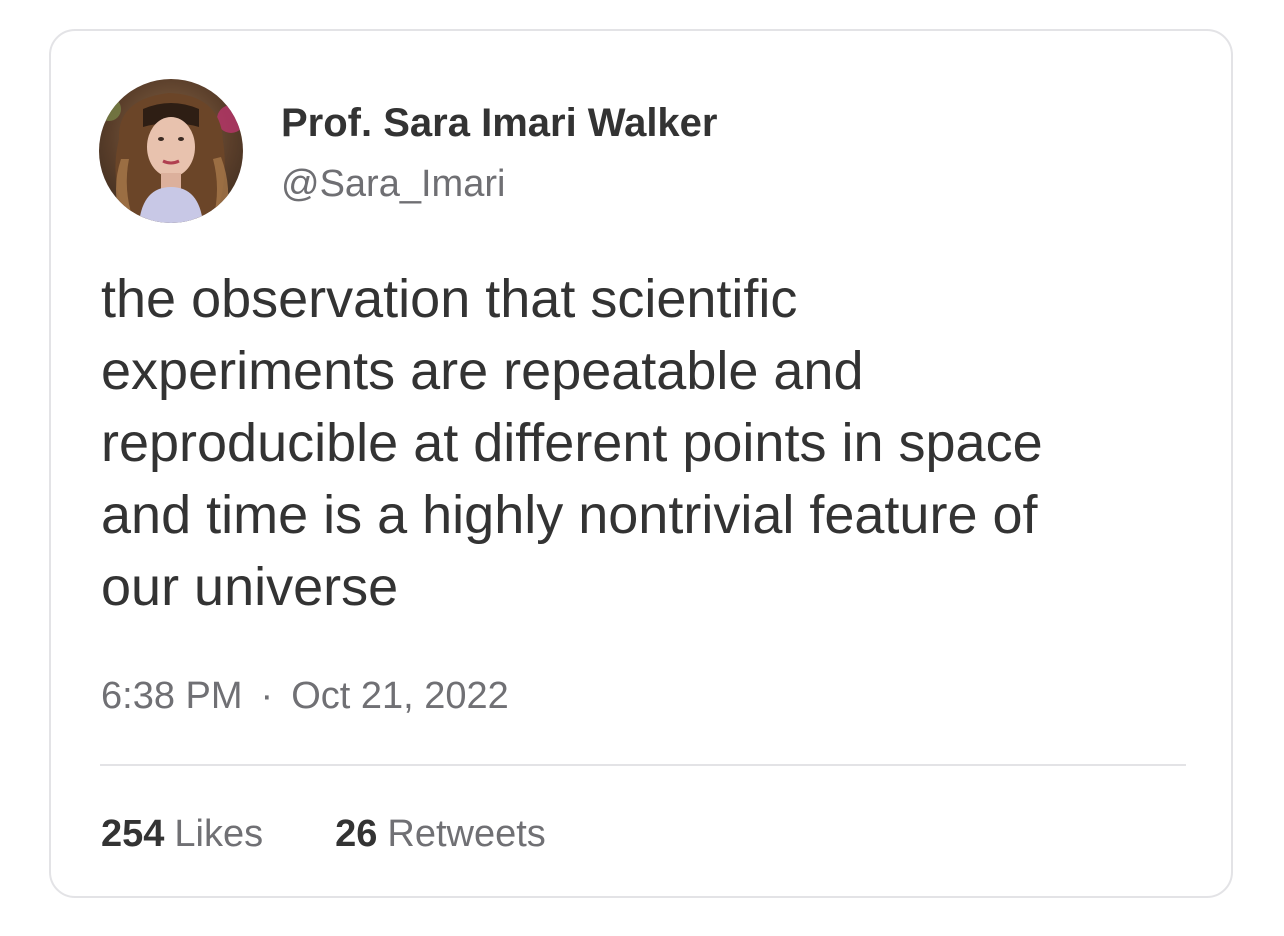  I want to click on tweet-timestamp: 6:38 PM · Oct 21, 2022, so click(305, 696).